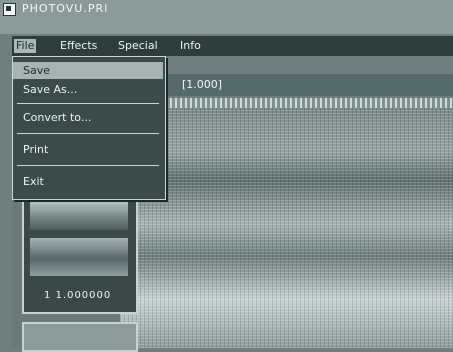 The height and width of the screenshot is (352, 453). Describe the element at coordinates (202, 84) in the screenshot. I see `document-title: [1.000]` at that location.